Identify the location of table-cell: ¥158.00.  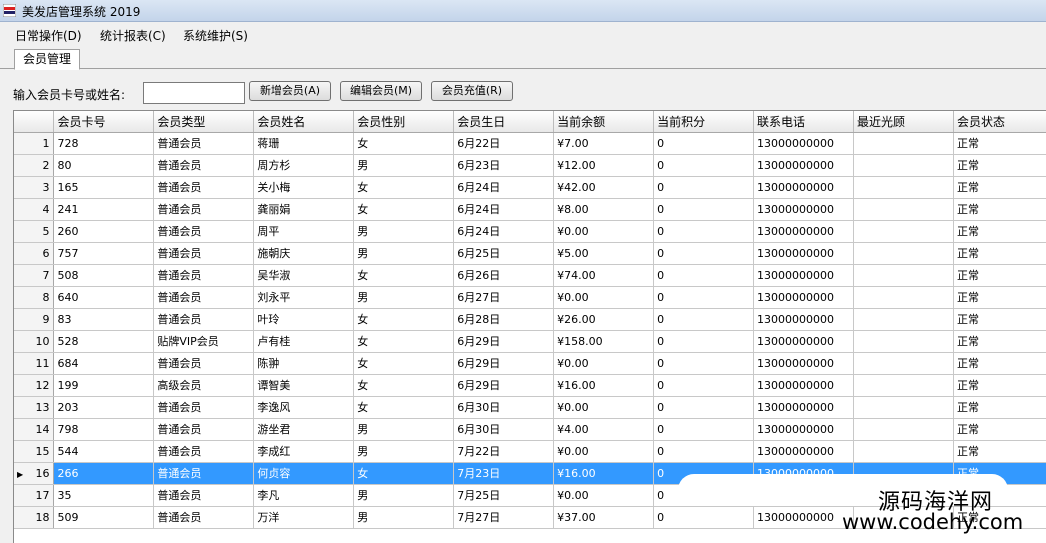
(604, 341).